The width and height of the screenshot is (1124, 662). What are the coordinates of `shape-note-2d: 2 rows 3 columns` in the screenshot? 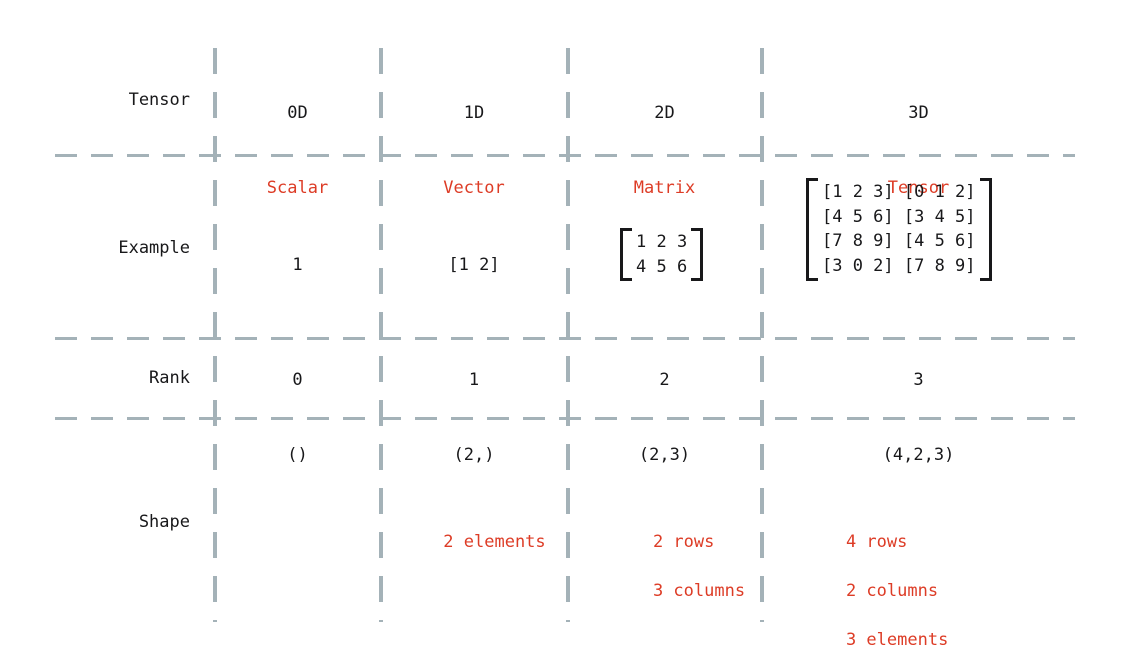 It's located at (692, 566).